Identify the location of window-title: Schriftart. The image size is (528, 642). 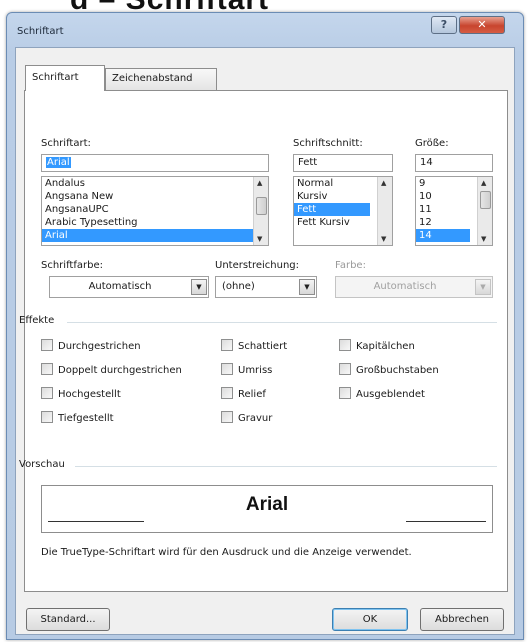
(40, 31).